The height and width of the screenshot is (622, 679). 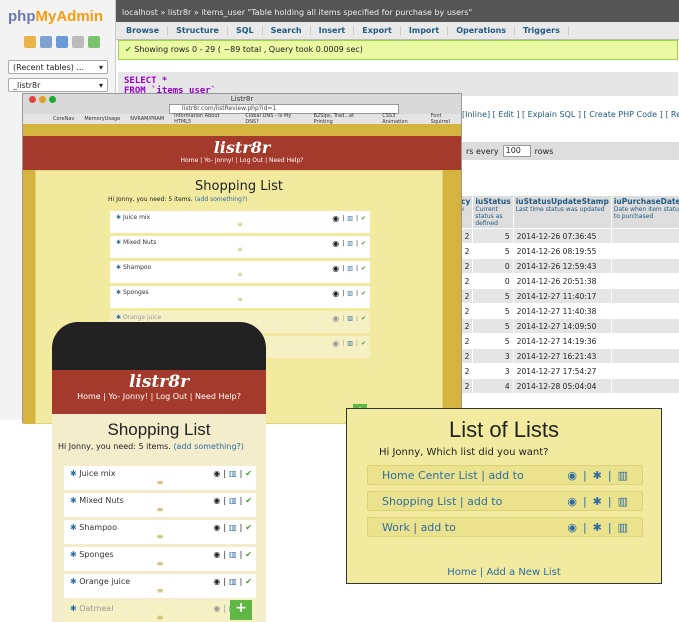 What do you see at coordinates (462, 572) in the screenshot?
I see `home-link: Home` at bounding box center [462, 572].